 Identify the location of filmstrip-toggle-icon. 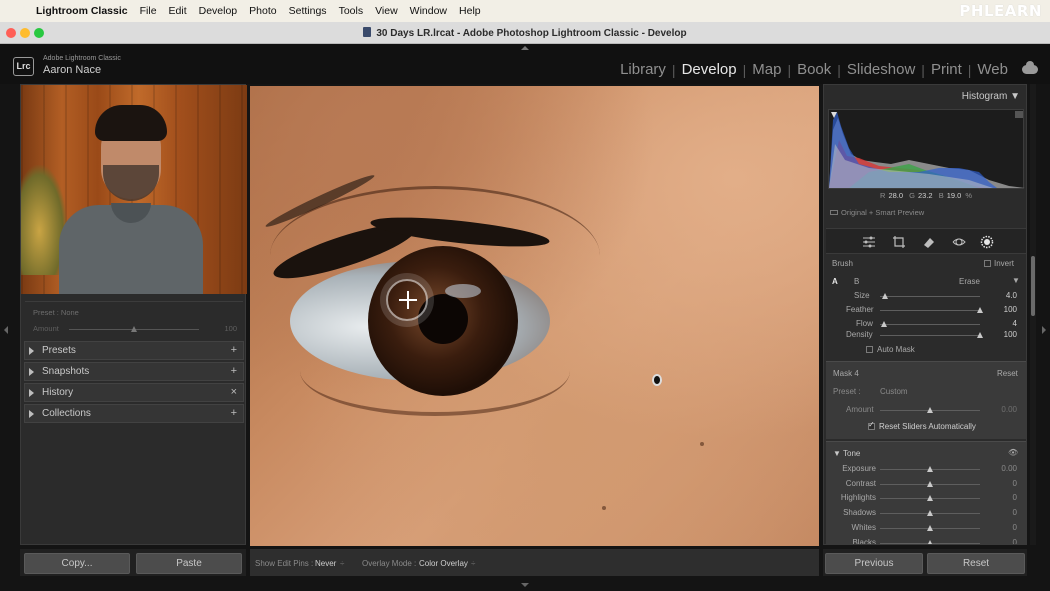
(525, 585).